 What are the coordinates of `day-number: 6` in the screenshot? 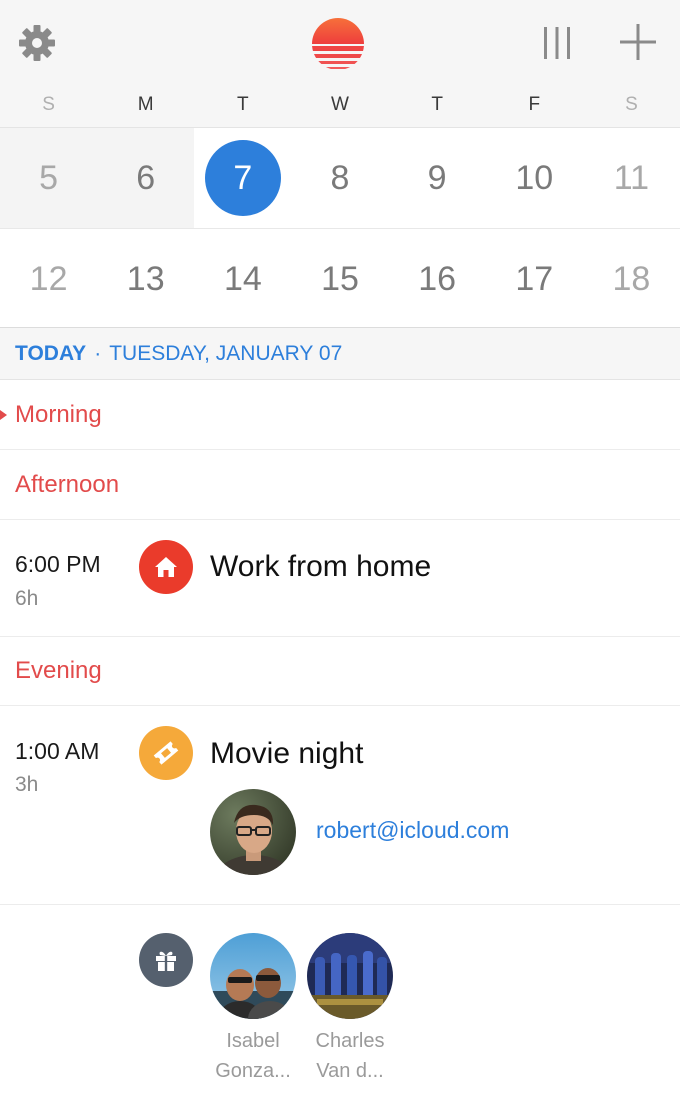 It's located at (146, 177).